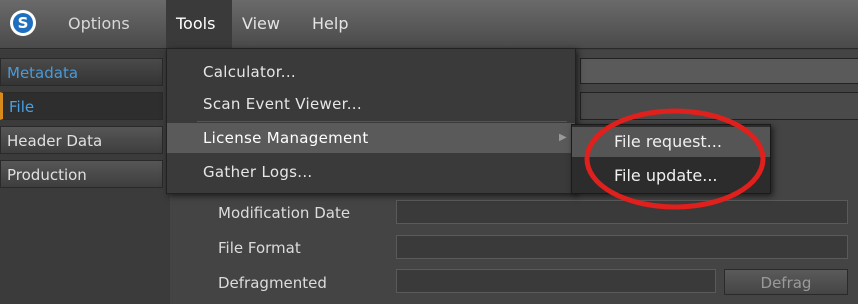  What do you see at coordinates (199, 24) in the screenshot?
I see `menu-tools: Tools` at bounding box center [199, 24].